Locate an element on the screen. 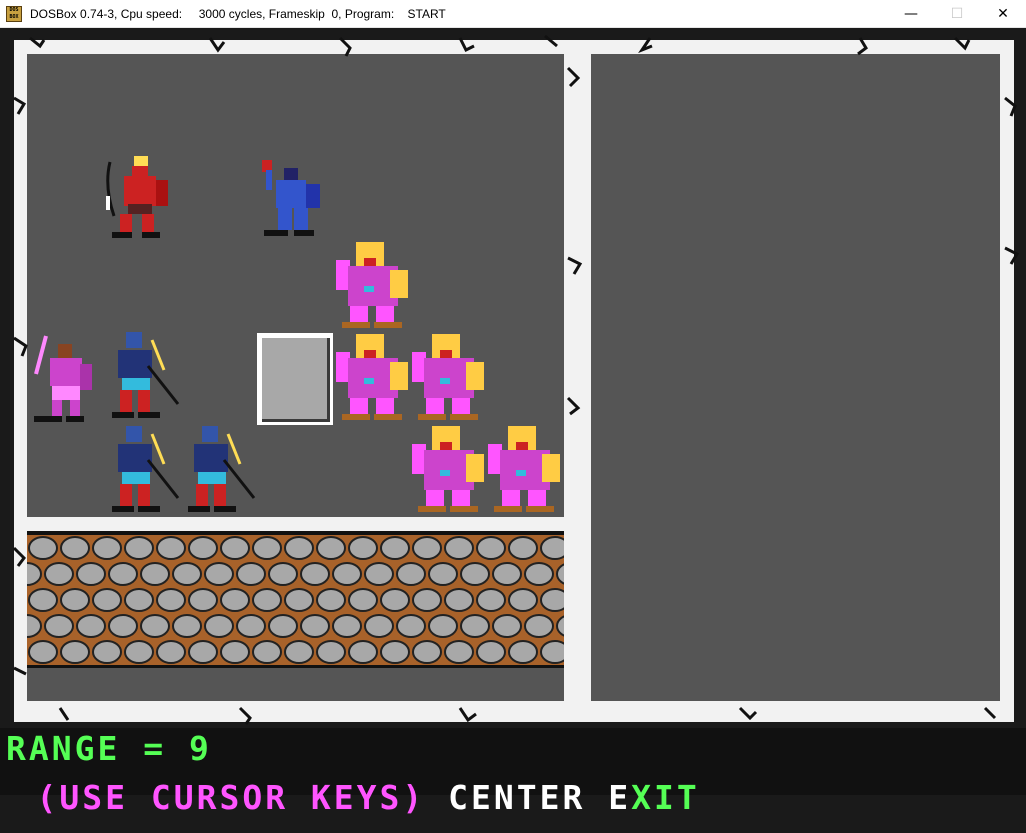 The height and width of the screenshot is (833, 1026). blue-fighter-sprite is located at coordinates (291, 199).